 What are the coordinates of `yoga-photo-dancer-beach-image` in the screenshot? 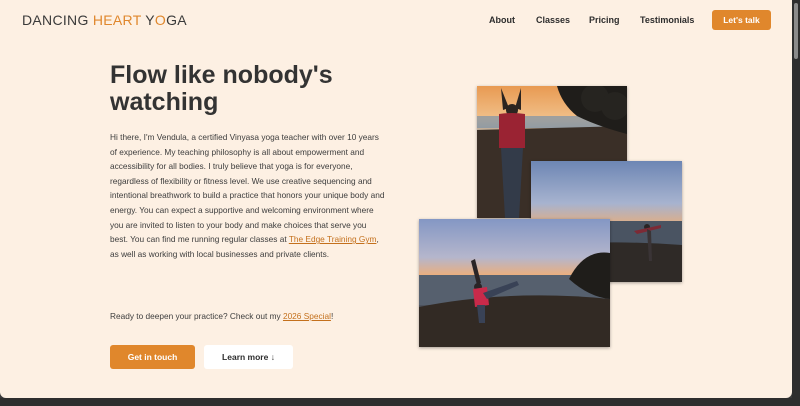 It's located at (514, 283).